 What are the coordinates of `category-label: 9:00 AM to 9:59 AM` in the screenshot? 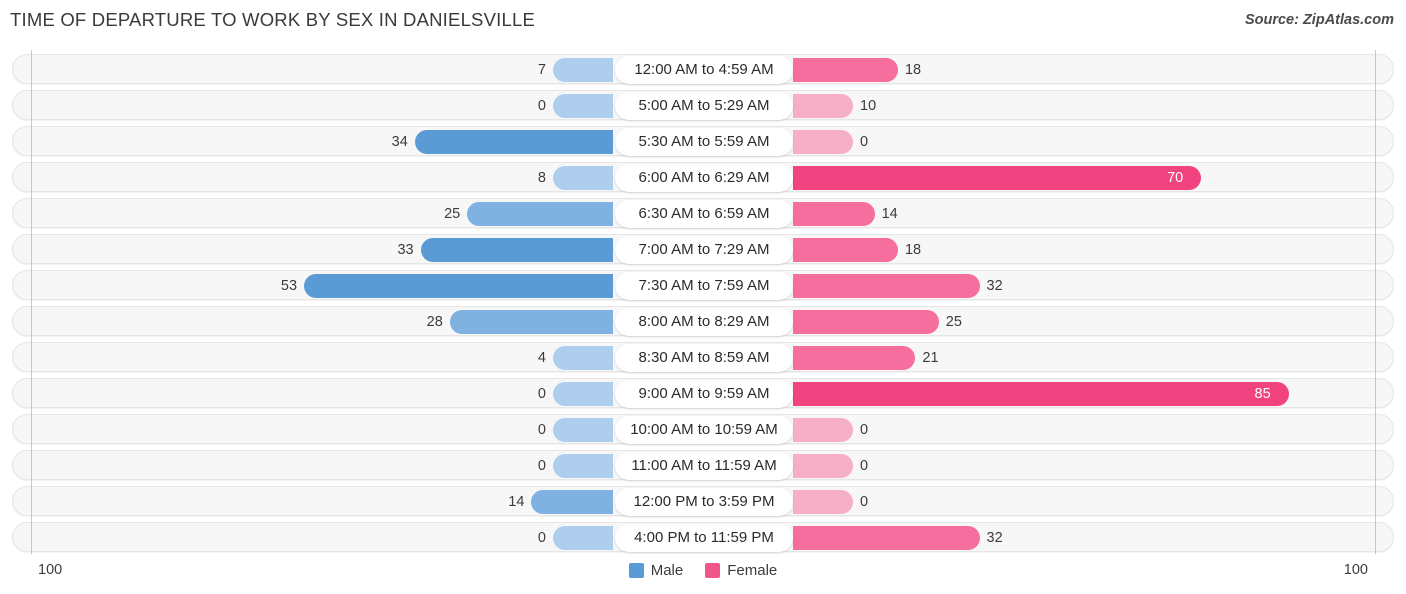 It's located at (704, 394).